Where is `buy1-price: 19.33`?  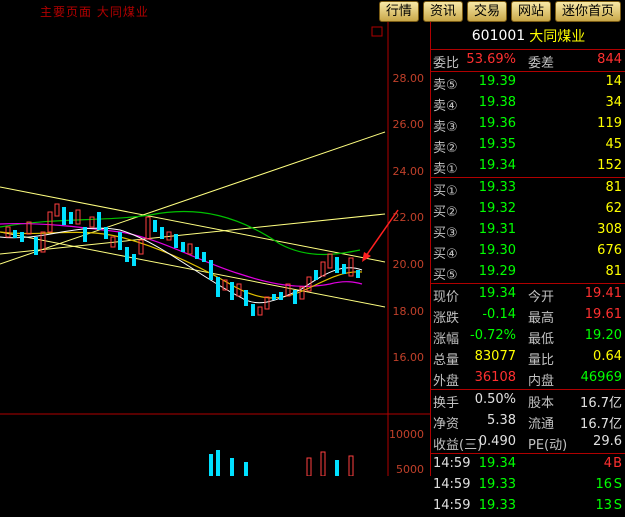 buy1-price: 19.33 is located at coordinates (497, 187).